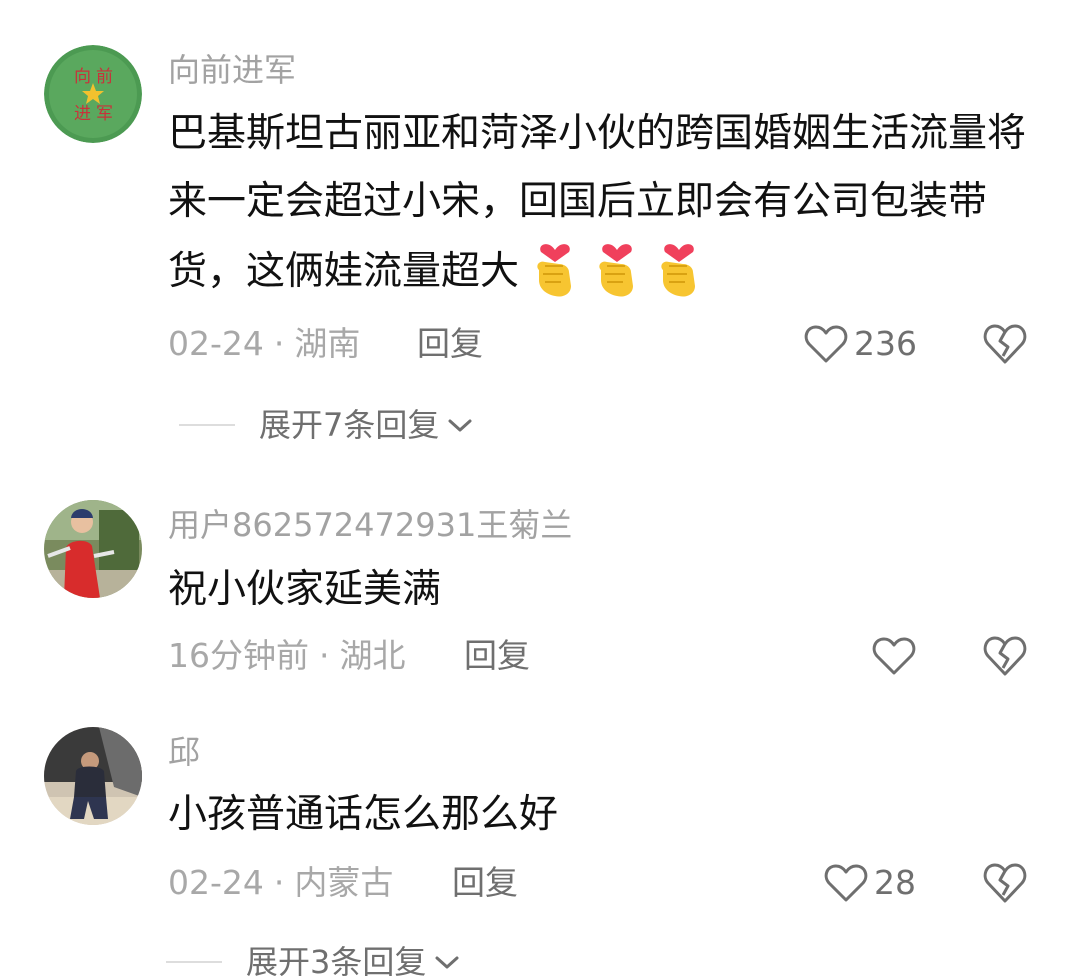 Image resolution: width=1079 pixels, height=976 pixels. I want to click on comment-username: 用户862572472931王菊兰, so click(370, 525).